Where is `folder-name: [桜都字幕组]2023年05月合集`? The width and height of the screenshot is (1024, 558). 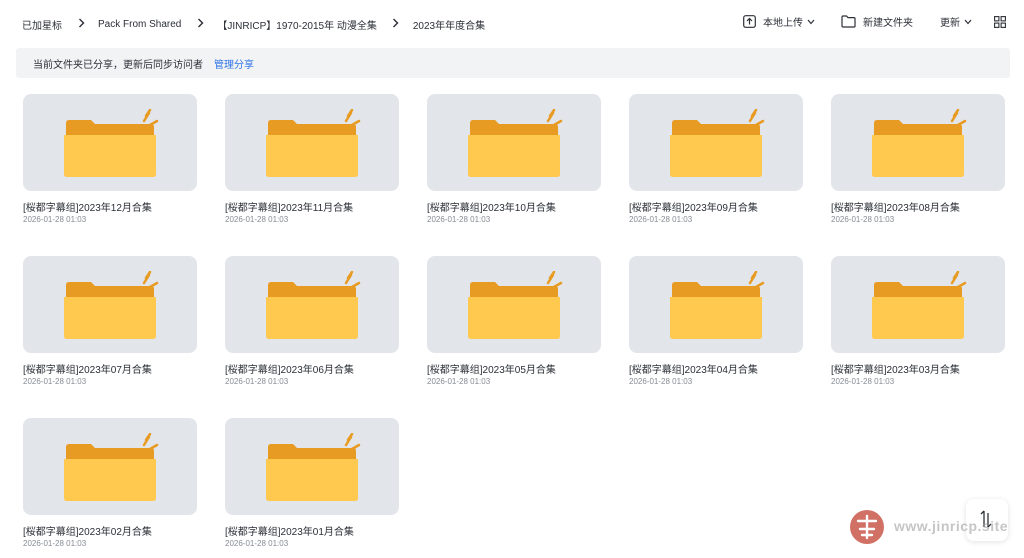
folder-name: [桜都字幕组]2023年05月合集 is located at coordinates (491, 370).